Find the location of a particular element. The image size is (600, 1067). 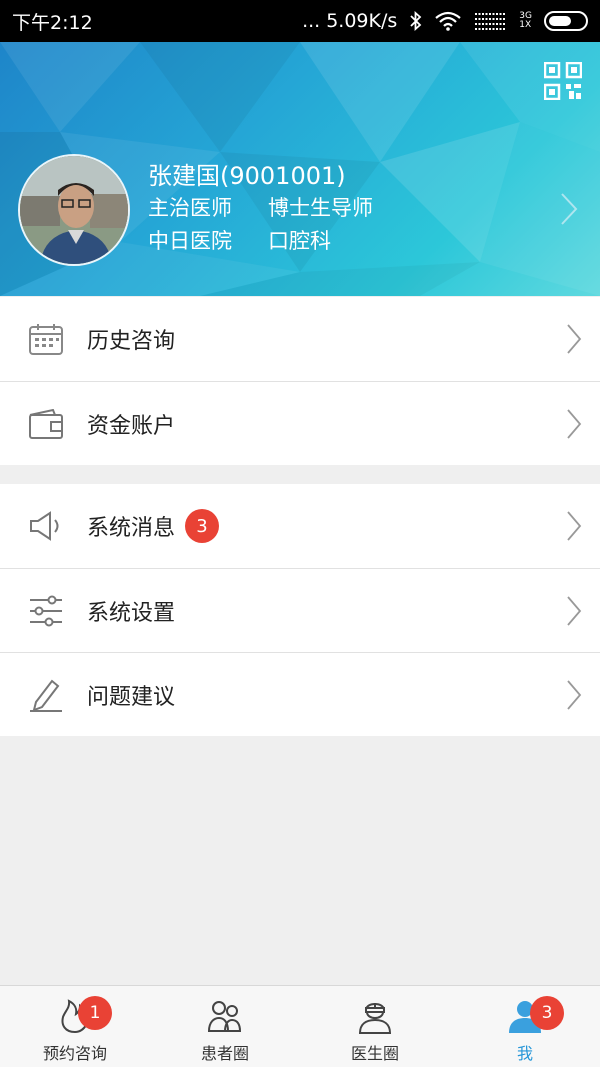

status-icons: ... 5.09K/s 3G 1X is located at coordinates (445, 21).